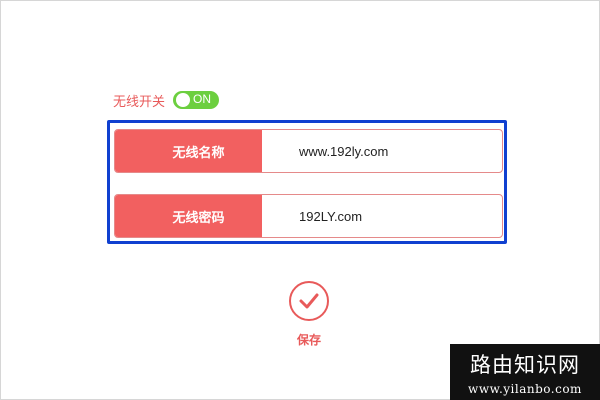  Describe the element at coordinates (188, 216) in the screenshot. I see `password-label: 无线密码` at that location.